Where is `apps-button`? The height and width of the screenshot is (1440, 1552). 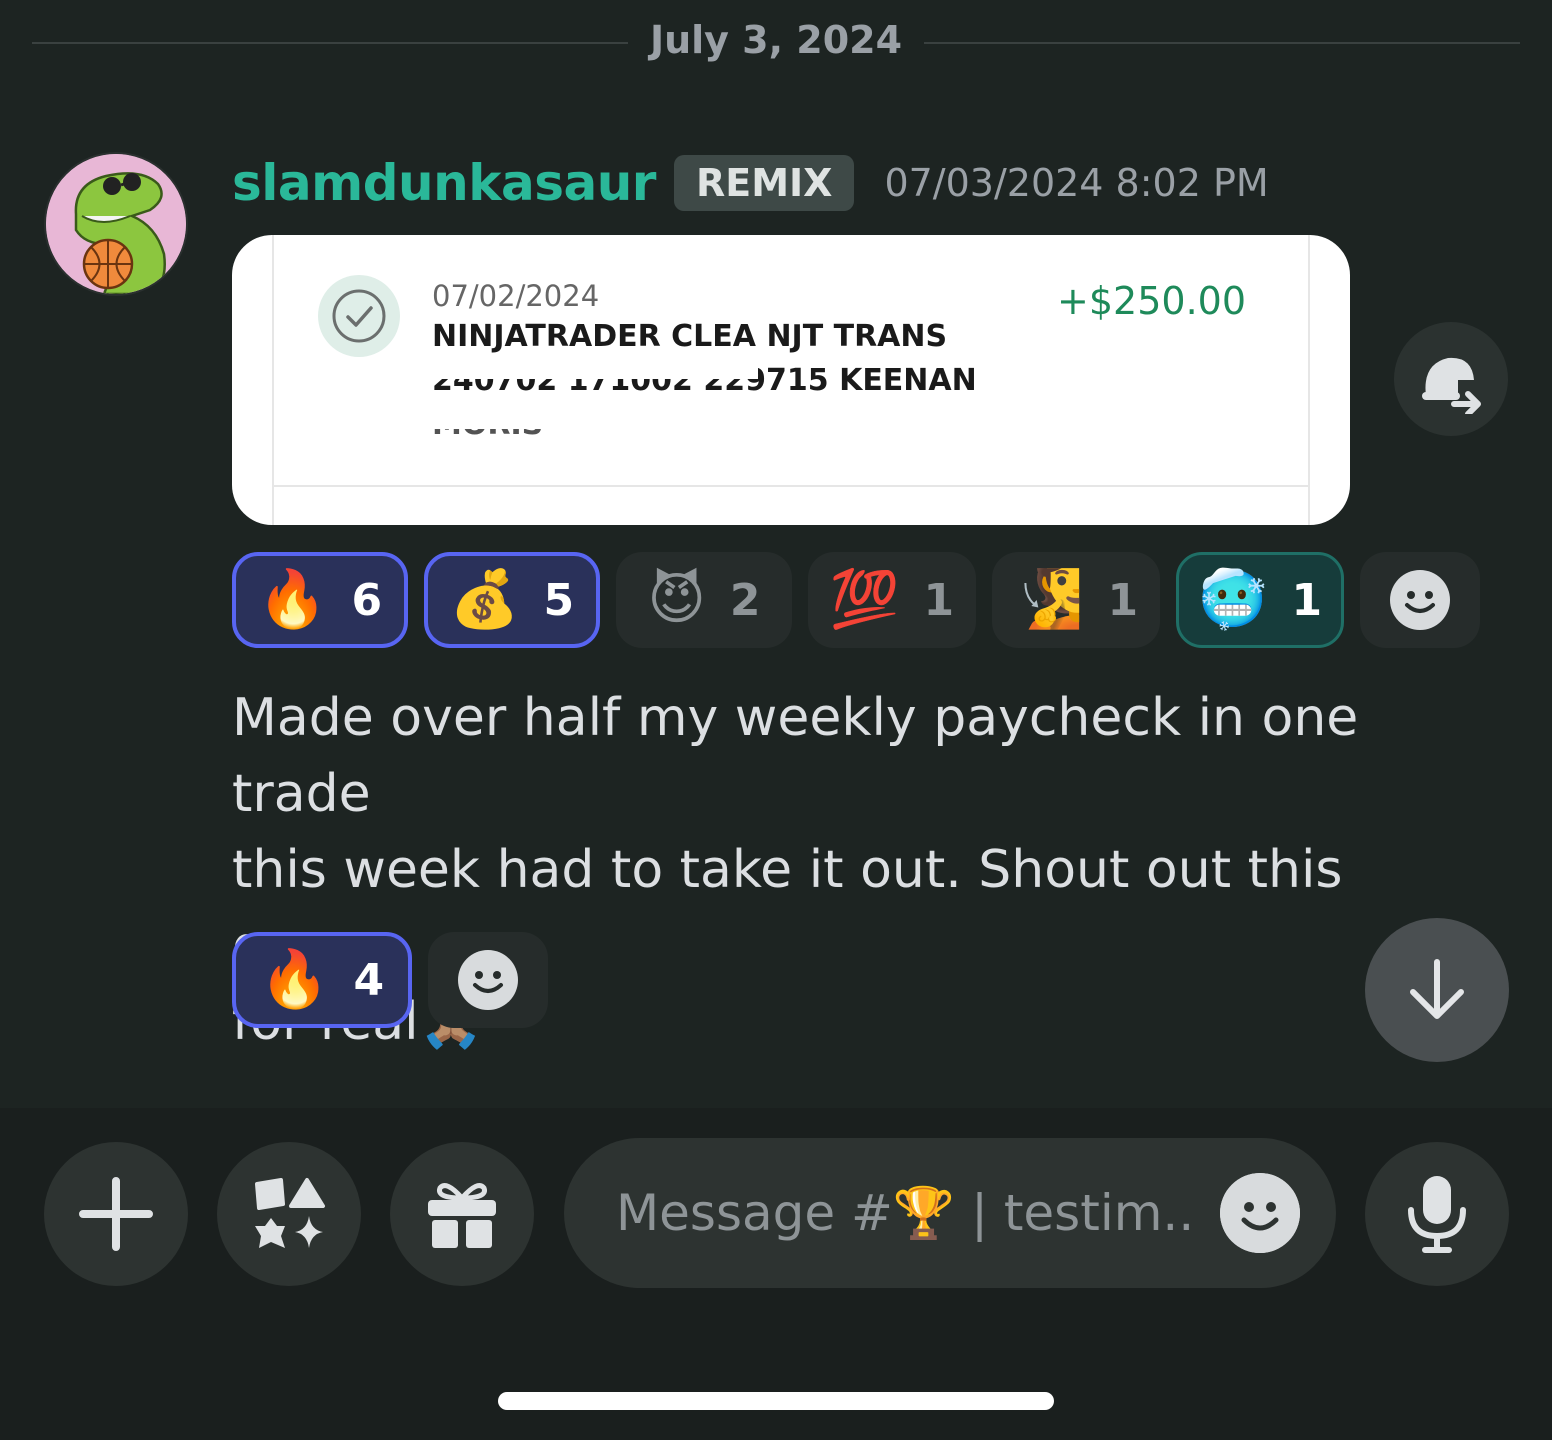
apps-button is located at coordinates (289, 1214).